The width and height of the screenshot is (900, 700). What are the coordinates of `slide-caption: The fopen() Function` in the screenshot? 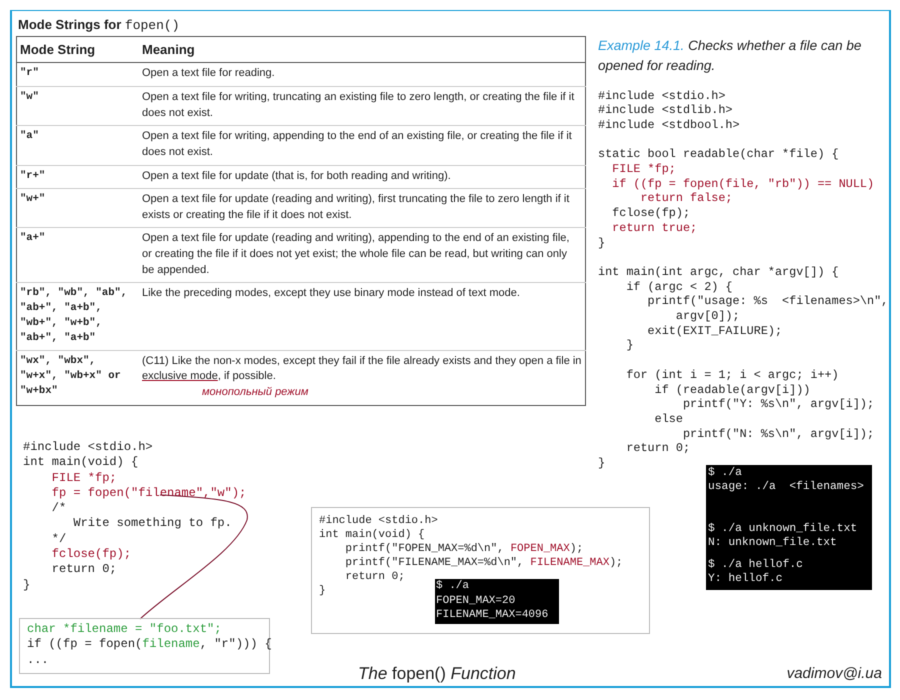 It's located at (437, 674).